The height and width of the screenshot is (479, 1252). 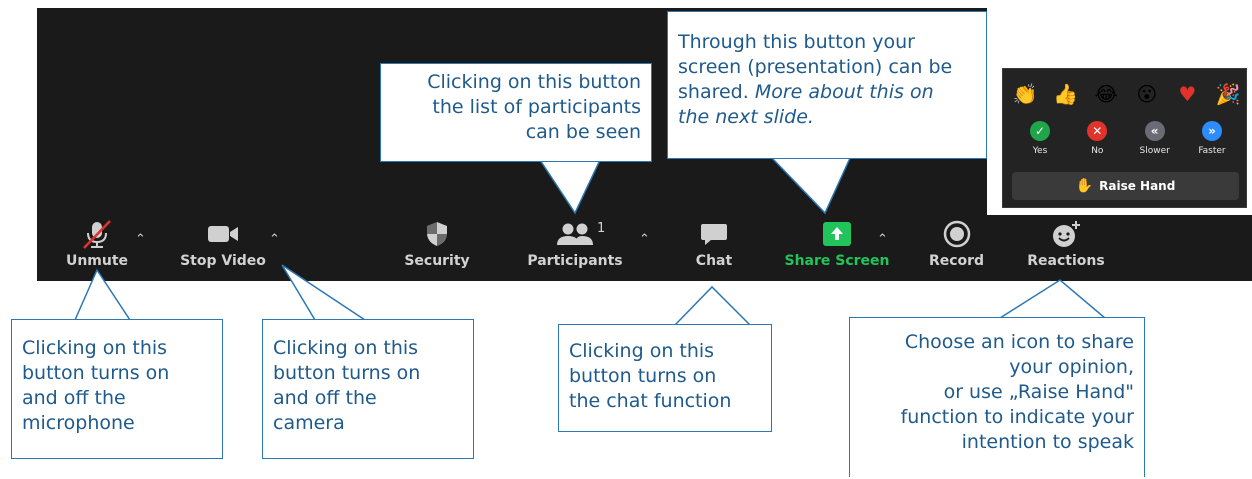 I want to click on participants-label: Participants, so click(x=575, y=261).